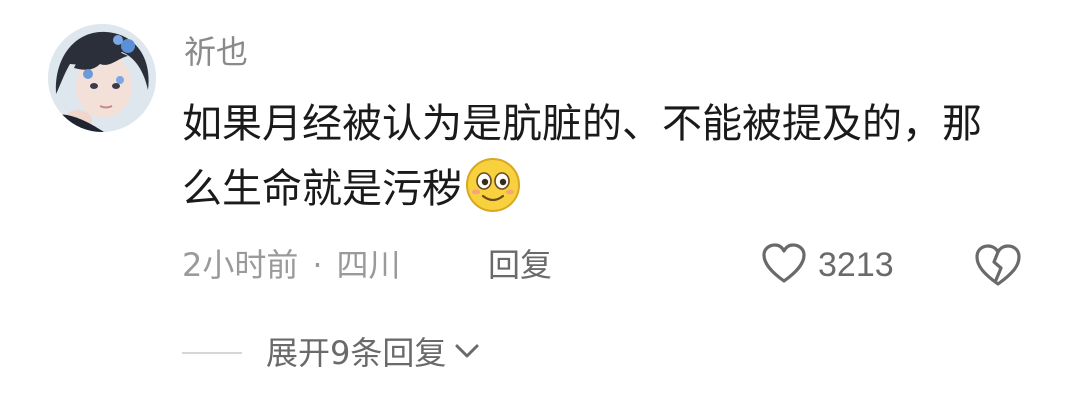 This screenshot has height=407, width=1080. Describe the element at coordinates (212, 353) in the screenshot. I see `expand-divider` at that location.